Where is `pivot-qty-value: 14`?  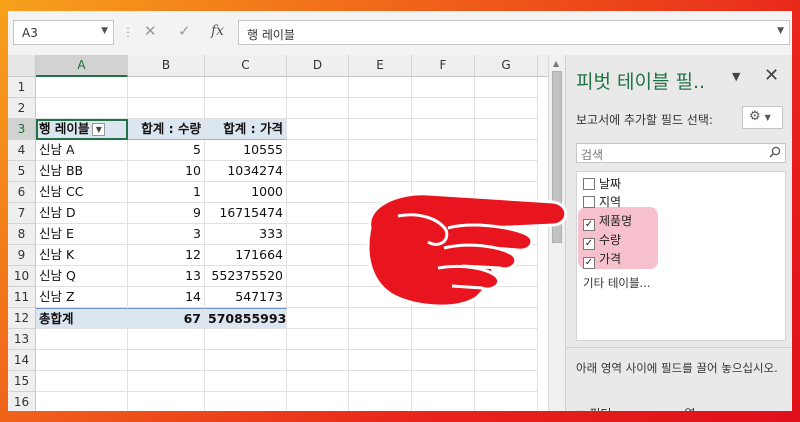
pivot-qty-value: 14 is located at coordinates (166, 297).